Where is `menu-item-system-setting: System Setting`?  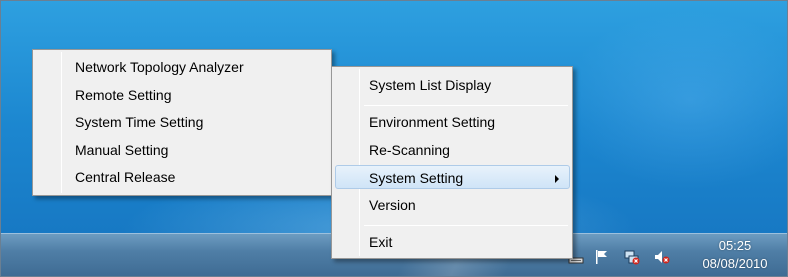
menu-item-system-setting: System Setting is located at coordinates (452, 177).